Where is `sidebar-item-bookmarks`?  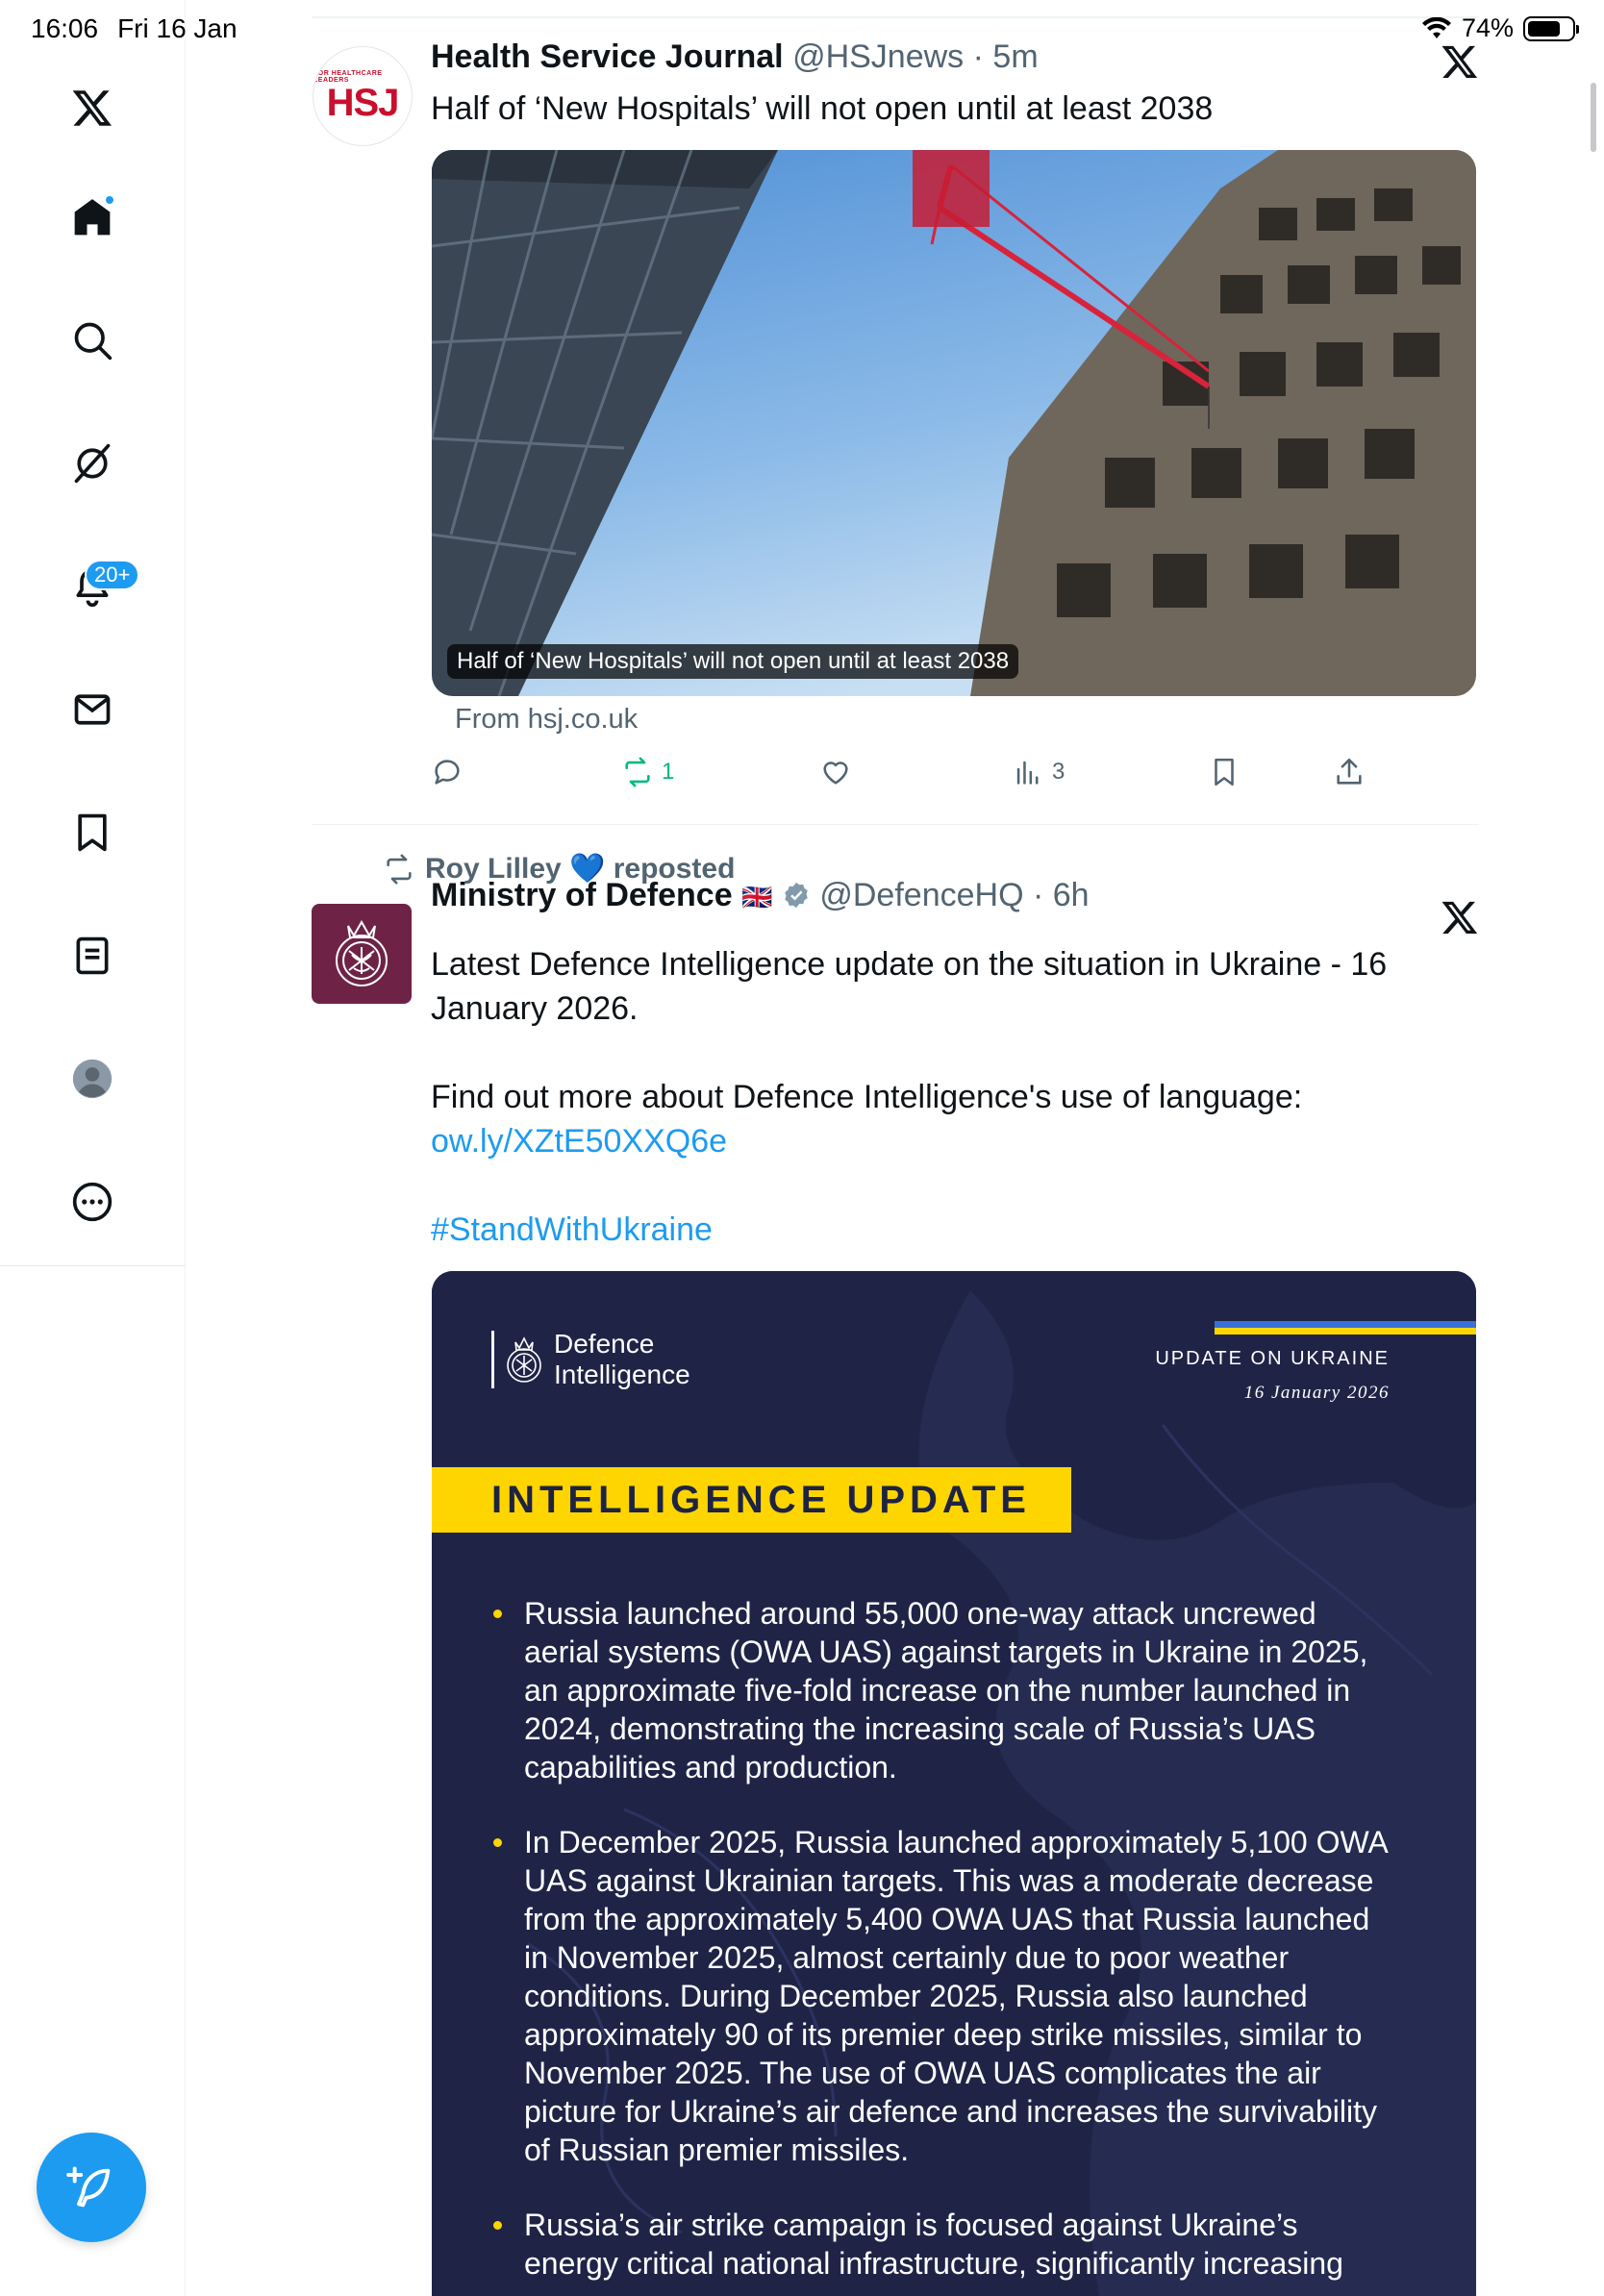 sidebar-item-bookmarks is located at coordinates (92, 832).